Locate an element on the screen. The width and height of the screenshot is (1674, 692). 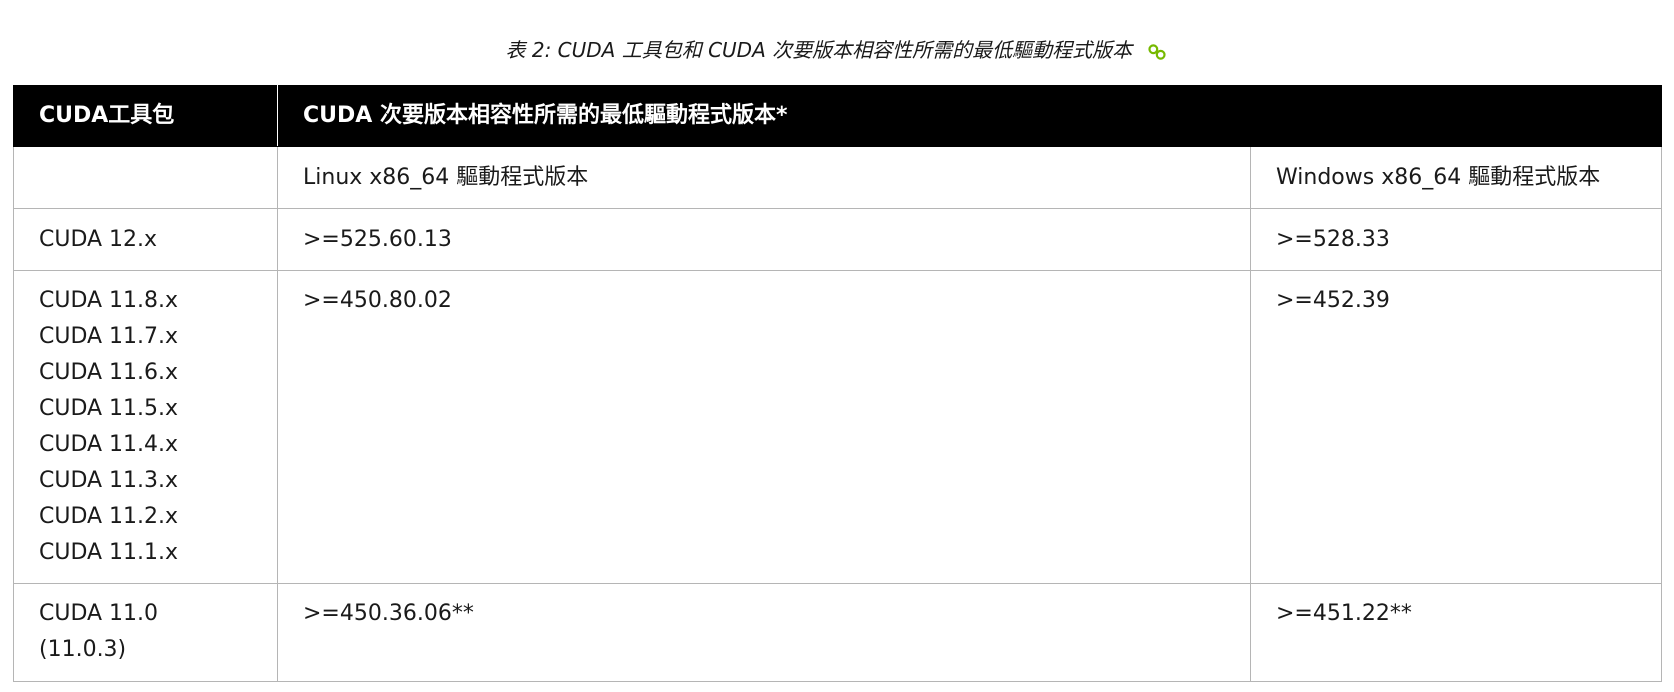
linux-driver-cell: >=450.36.06** is located at coordinates (764, 632).